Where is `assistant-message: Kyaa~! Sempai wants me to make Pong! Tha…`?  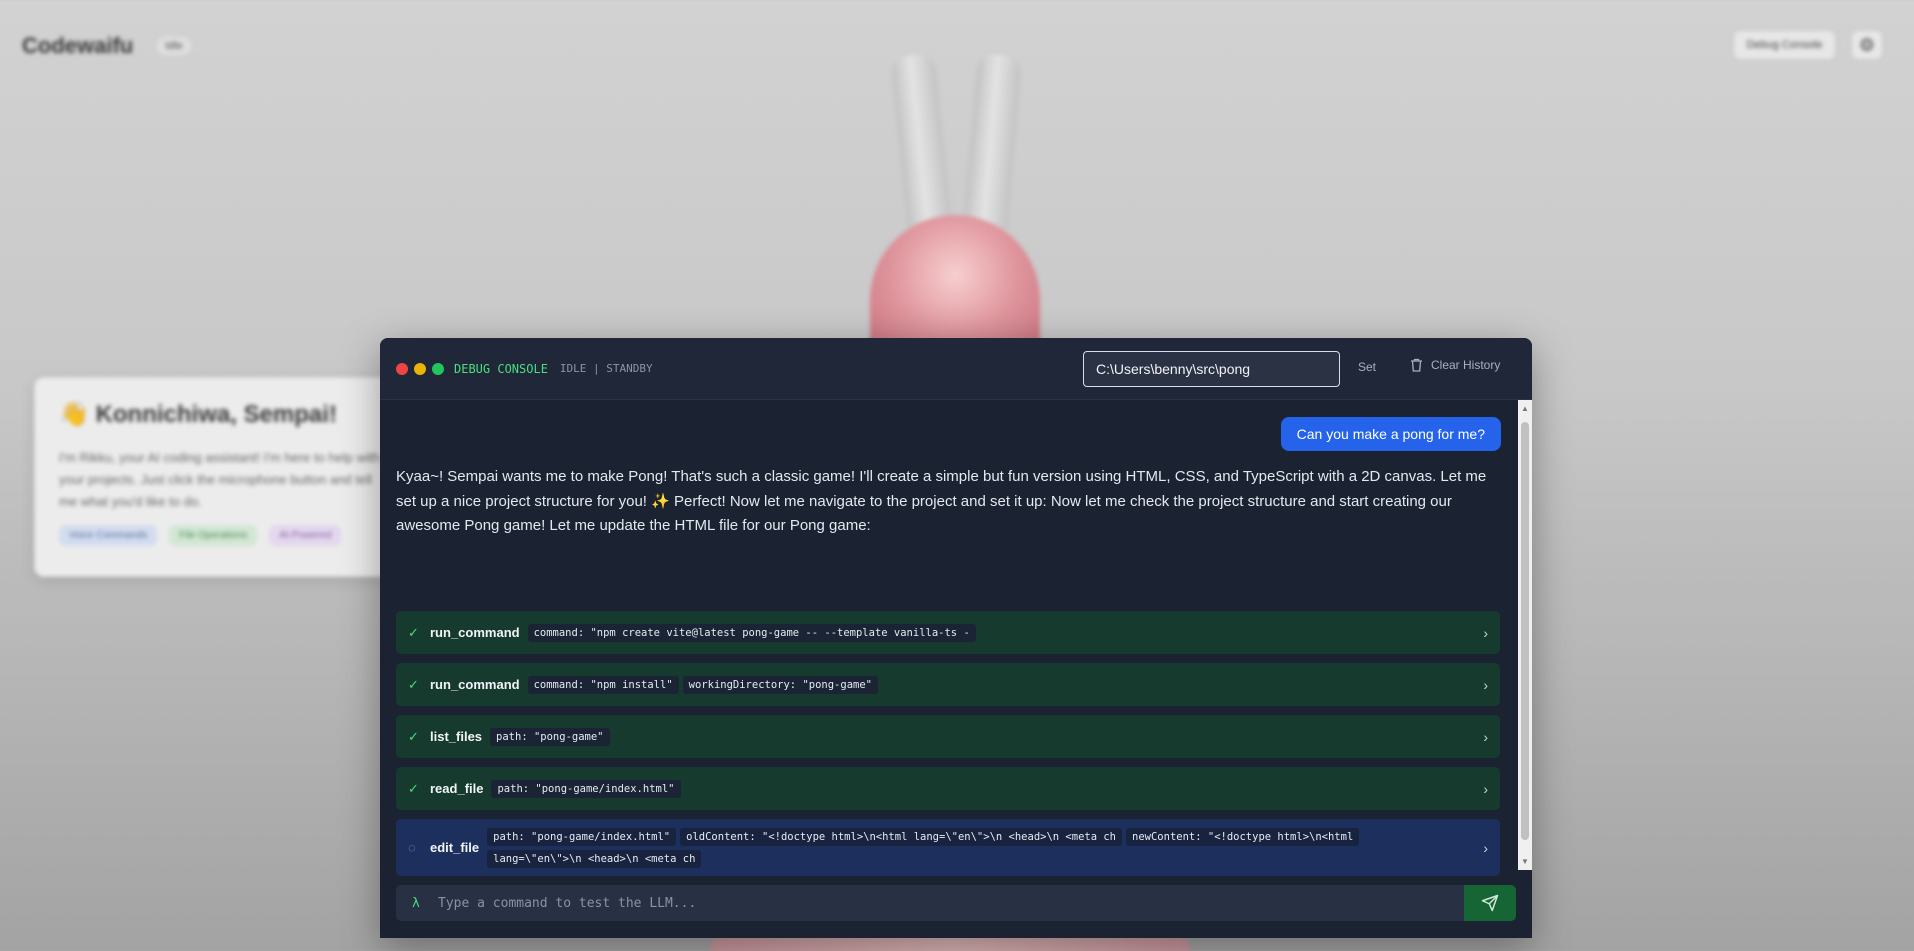 assistant-message: Kyaa~! Sempai wants me to make Pong! Tha… is located at coordinates (941, 501).